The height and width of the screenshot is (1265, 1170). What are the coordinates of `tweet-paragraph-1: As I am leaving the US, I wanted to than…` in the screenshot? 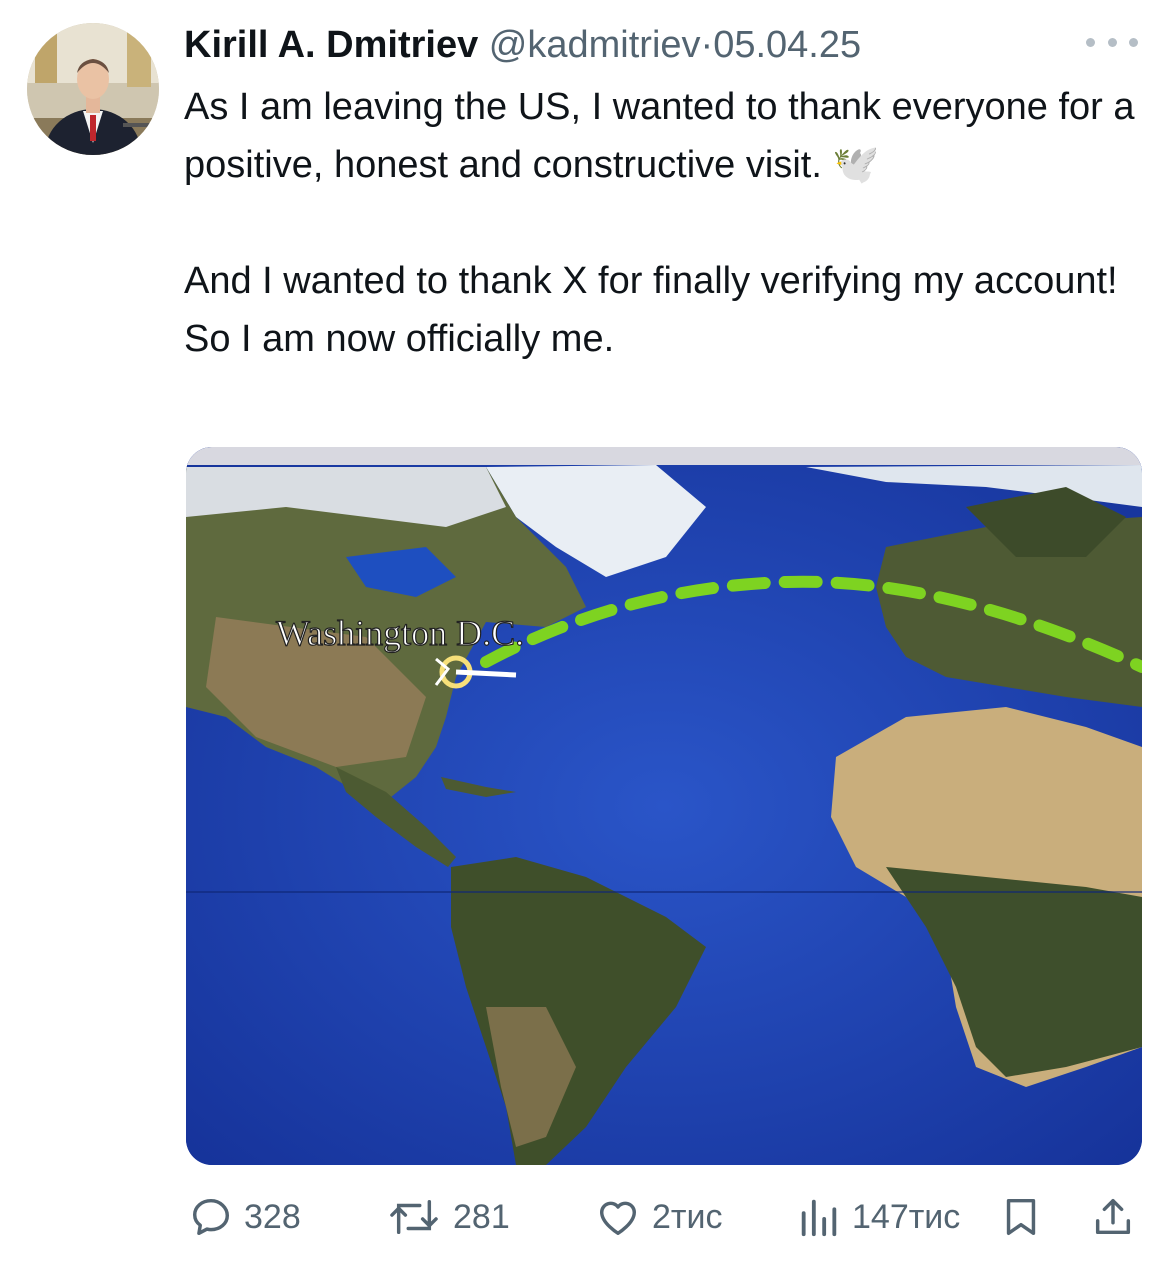 It's located at (659, 136).